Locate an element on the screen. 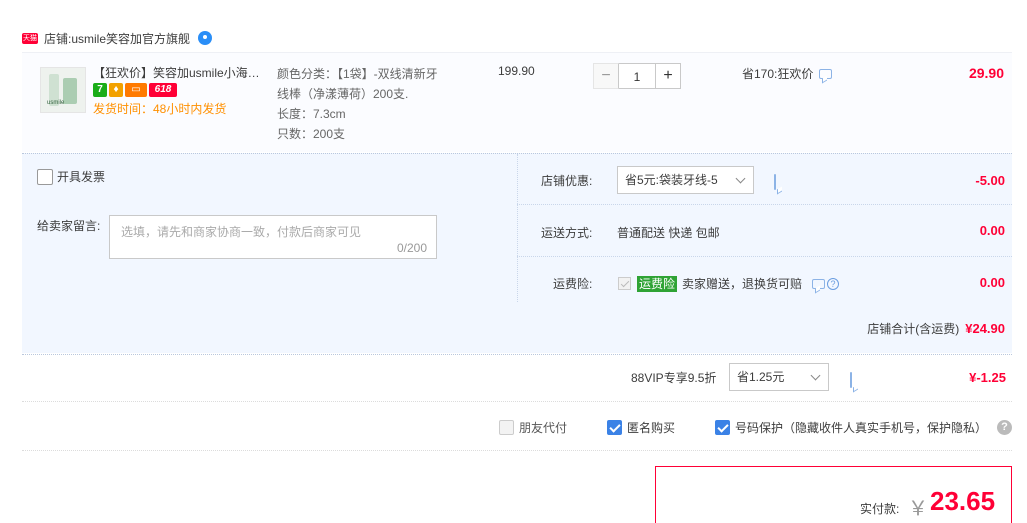 The width and height of the screenshot is (1027, 523). purchase-options-row: 朋友代付 匿名购买 号码保护（隐藏收件人真实手机号，保护隐私） ? is located at coordinates (517, 427).